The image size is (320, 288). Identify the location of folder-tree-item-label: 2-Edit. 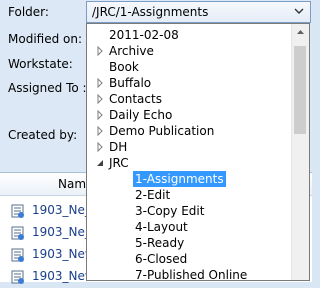
(153, 195).